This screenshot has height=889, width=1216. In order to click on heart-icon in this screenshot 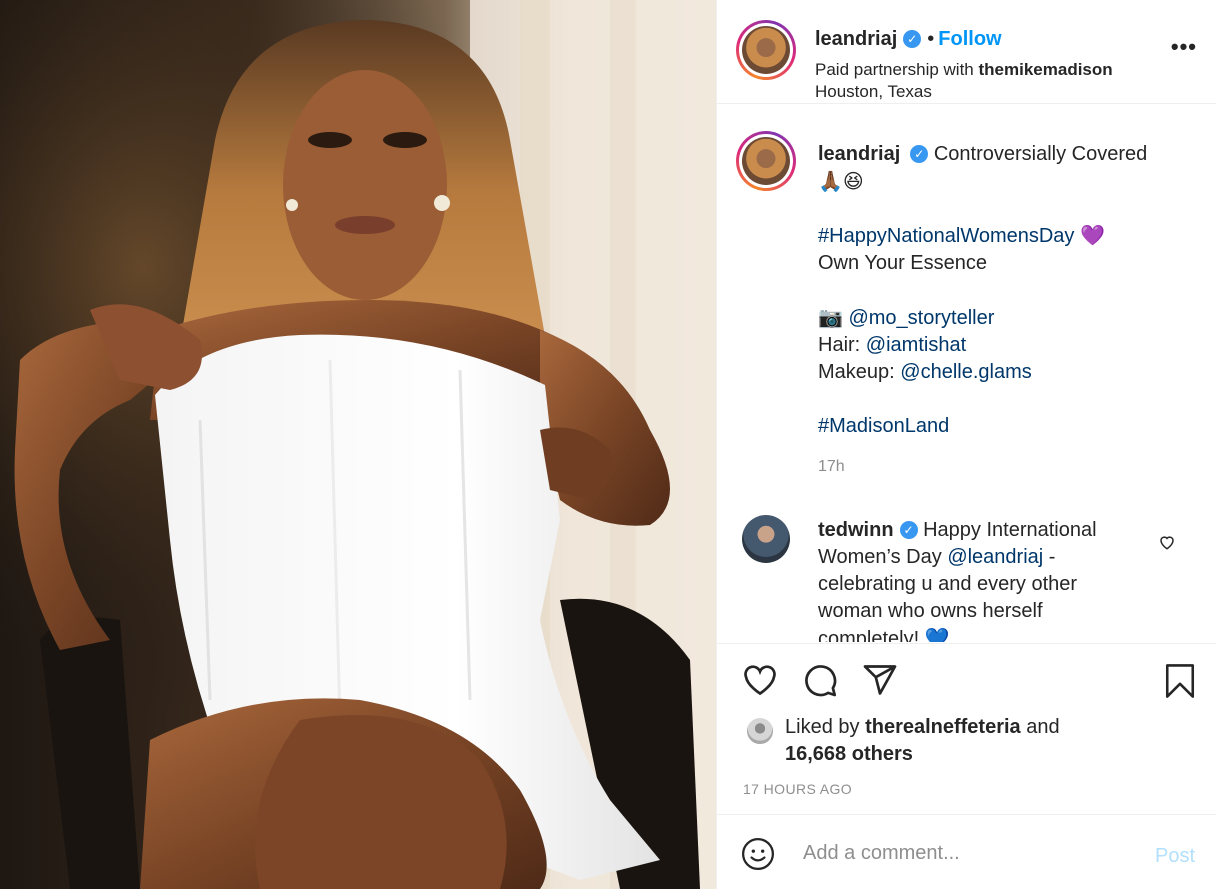, I will do `click(760, 680)`.